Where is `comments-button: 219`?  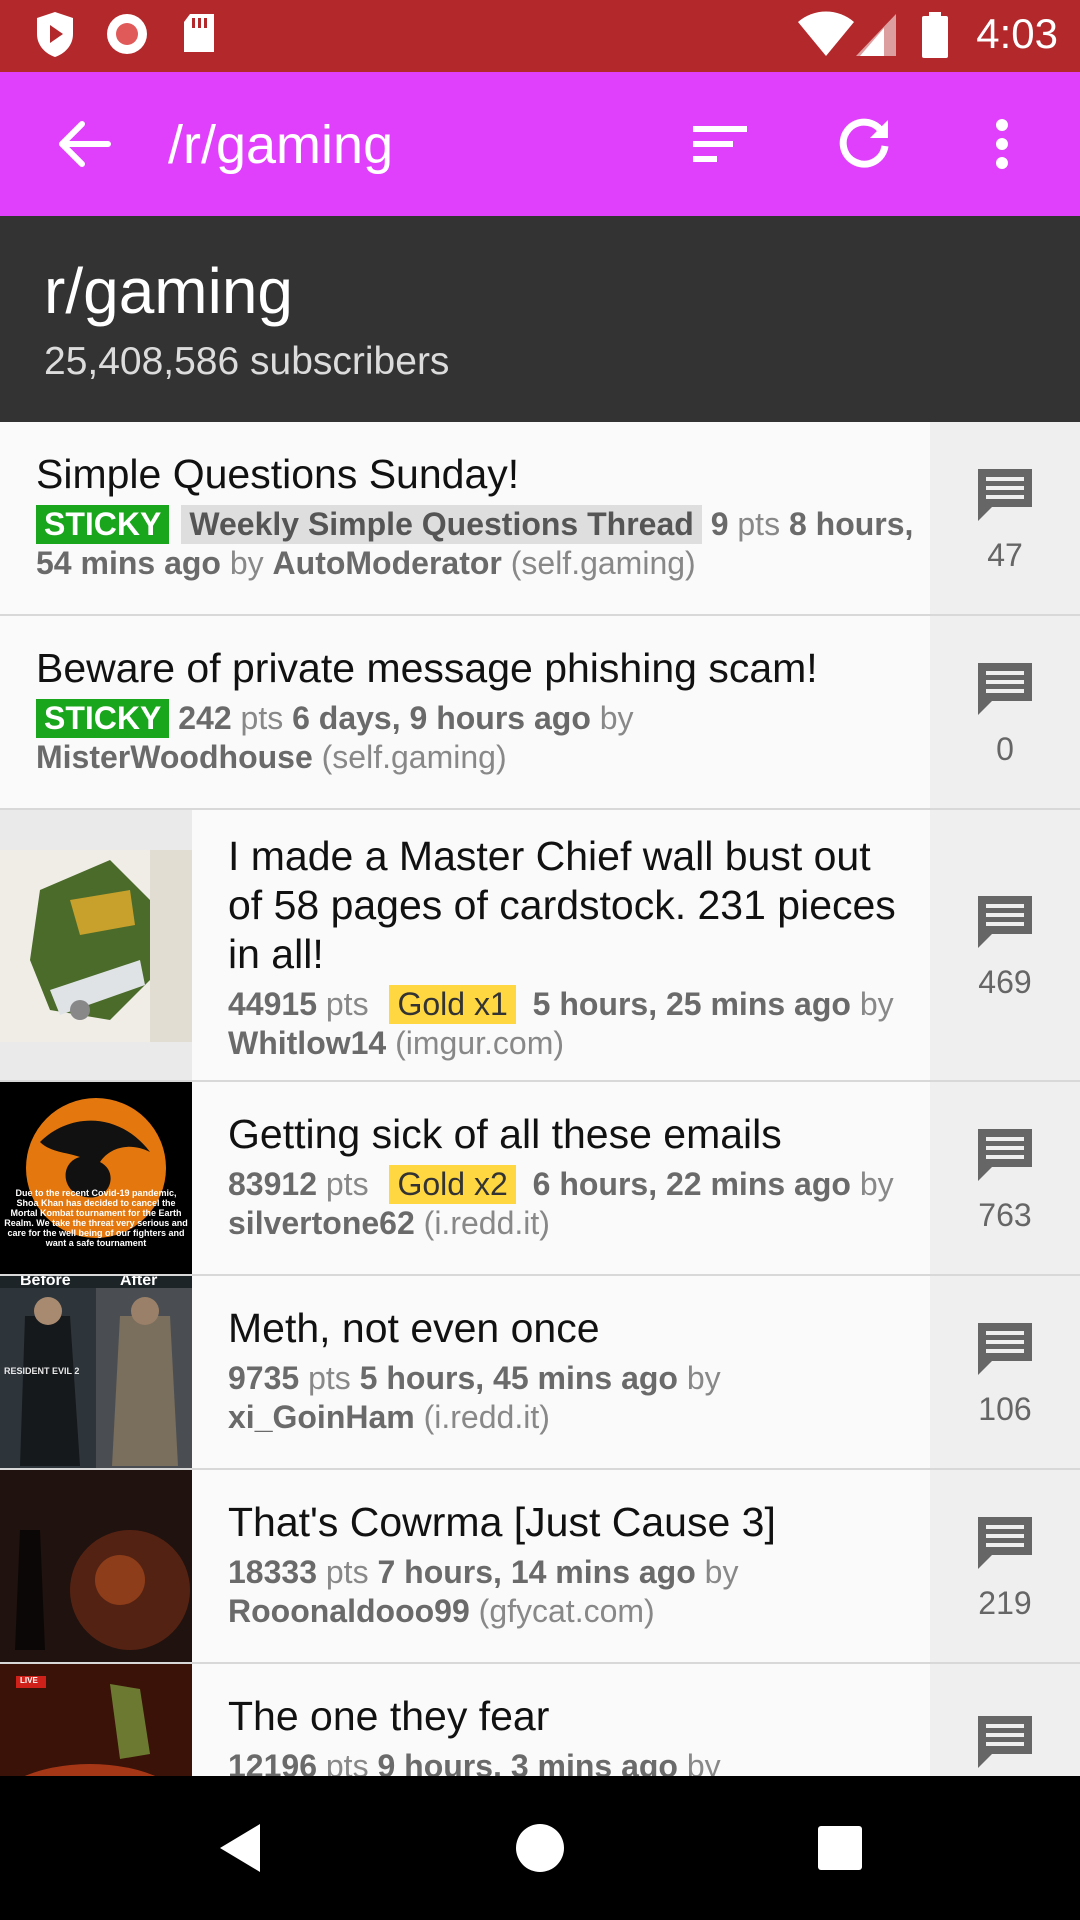
comments-button: 219 is located at coordinates (1005, 1566).